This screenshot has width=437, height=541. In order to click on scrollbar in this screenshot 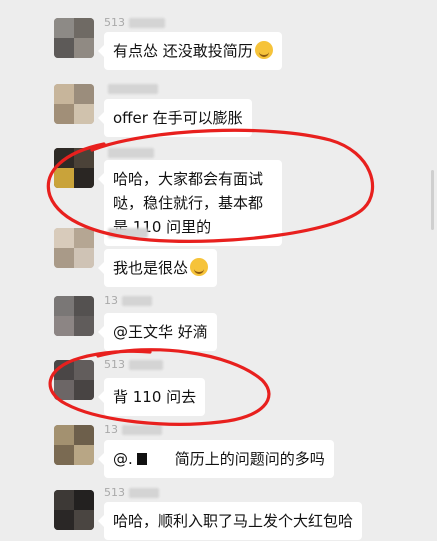, I will do `click(432, 200)`.